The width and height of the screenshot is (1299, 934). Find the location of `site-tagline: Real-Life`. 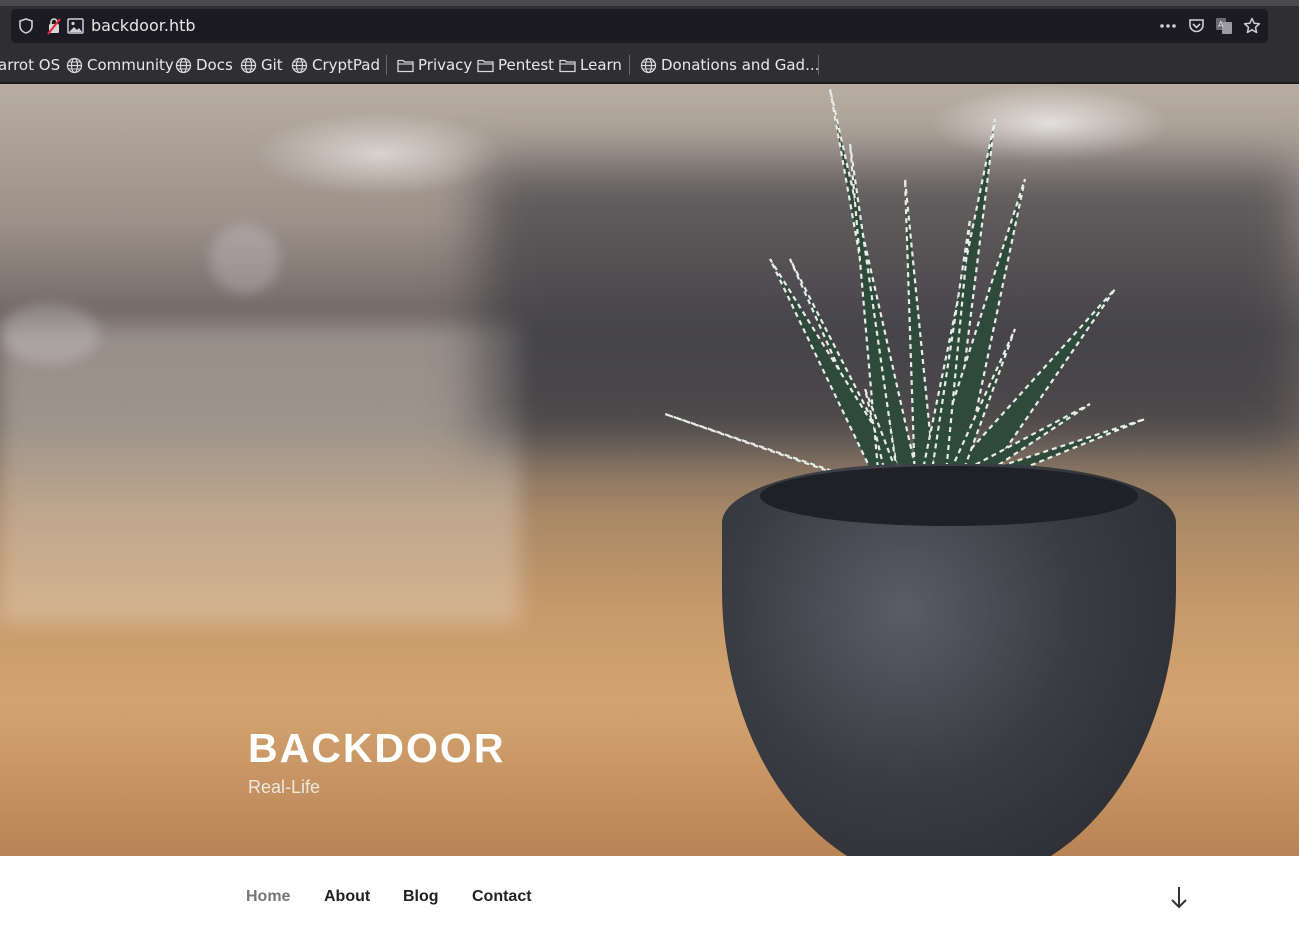

site-tagline: Real-Life is located at coordinates (284, 787).